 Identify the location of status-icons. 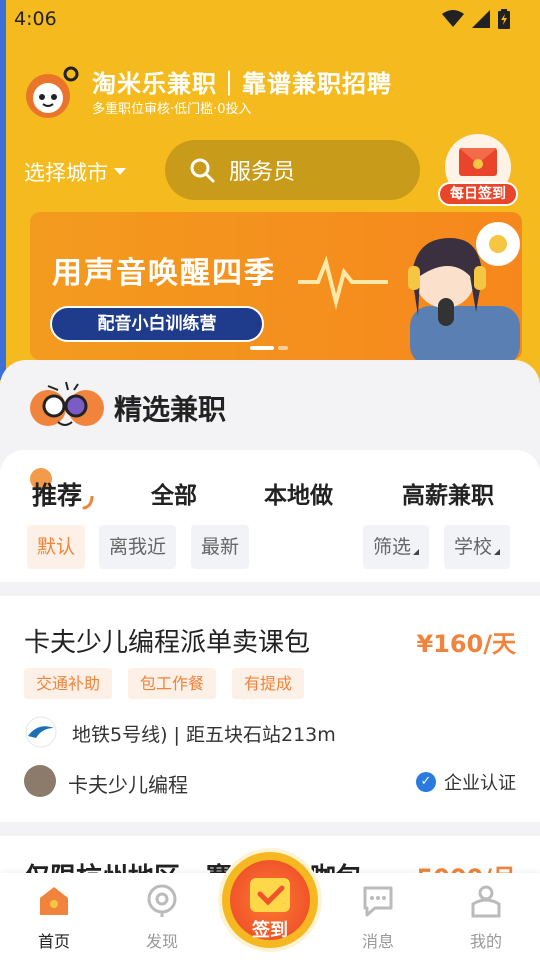
(476, 19).